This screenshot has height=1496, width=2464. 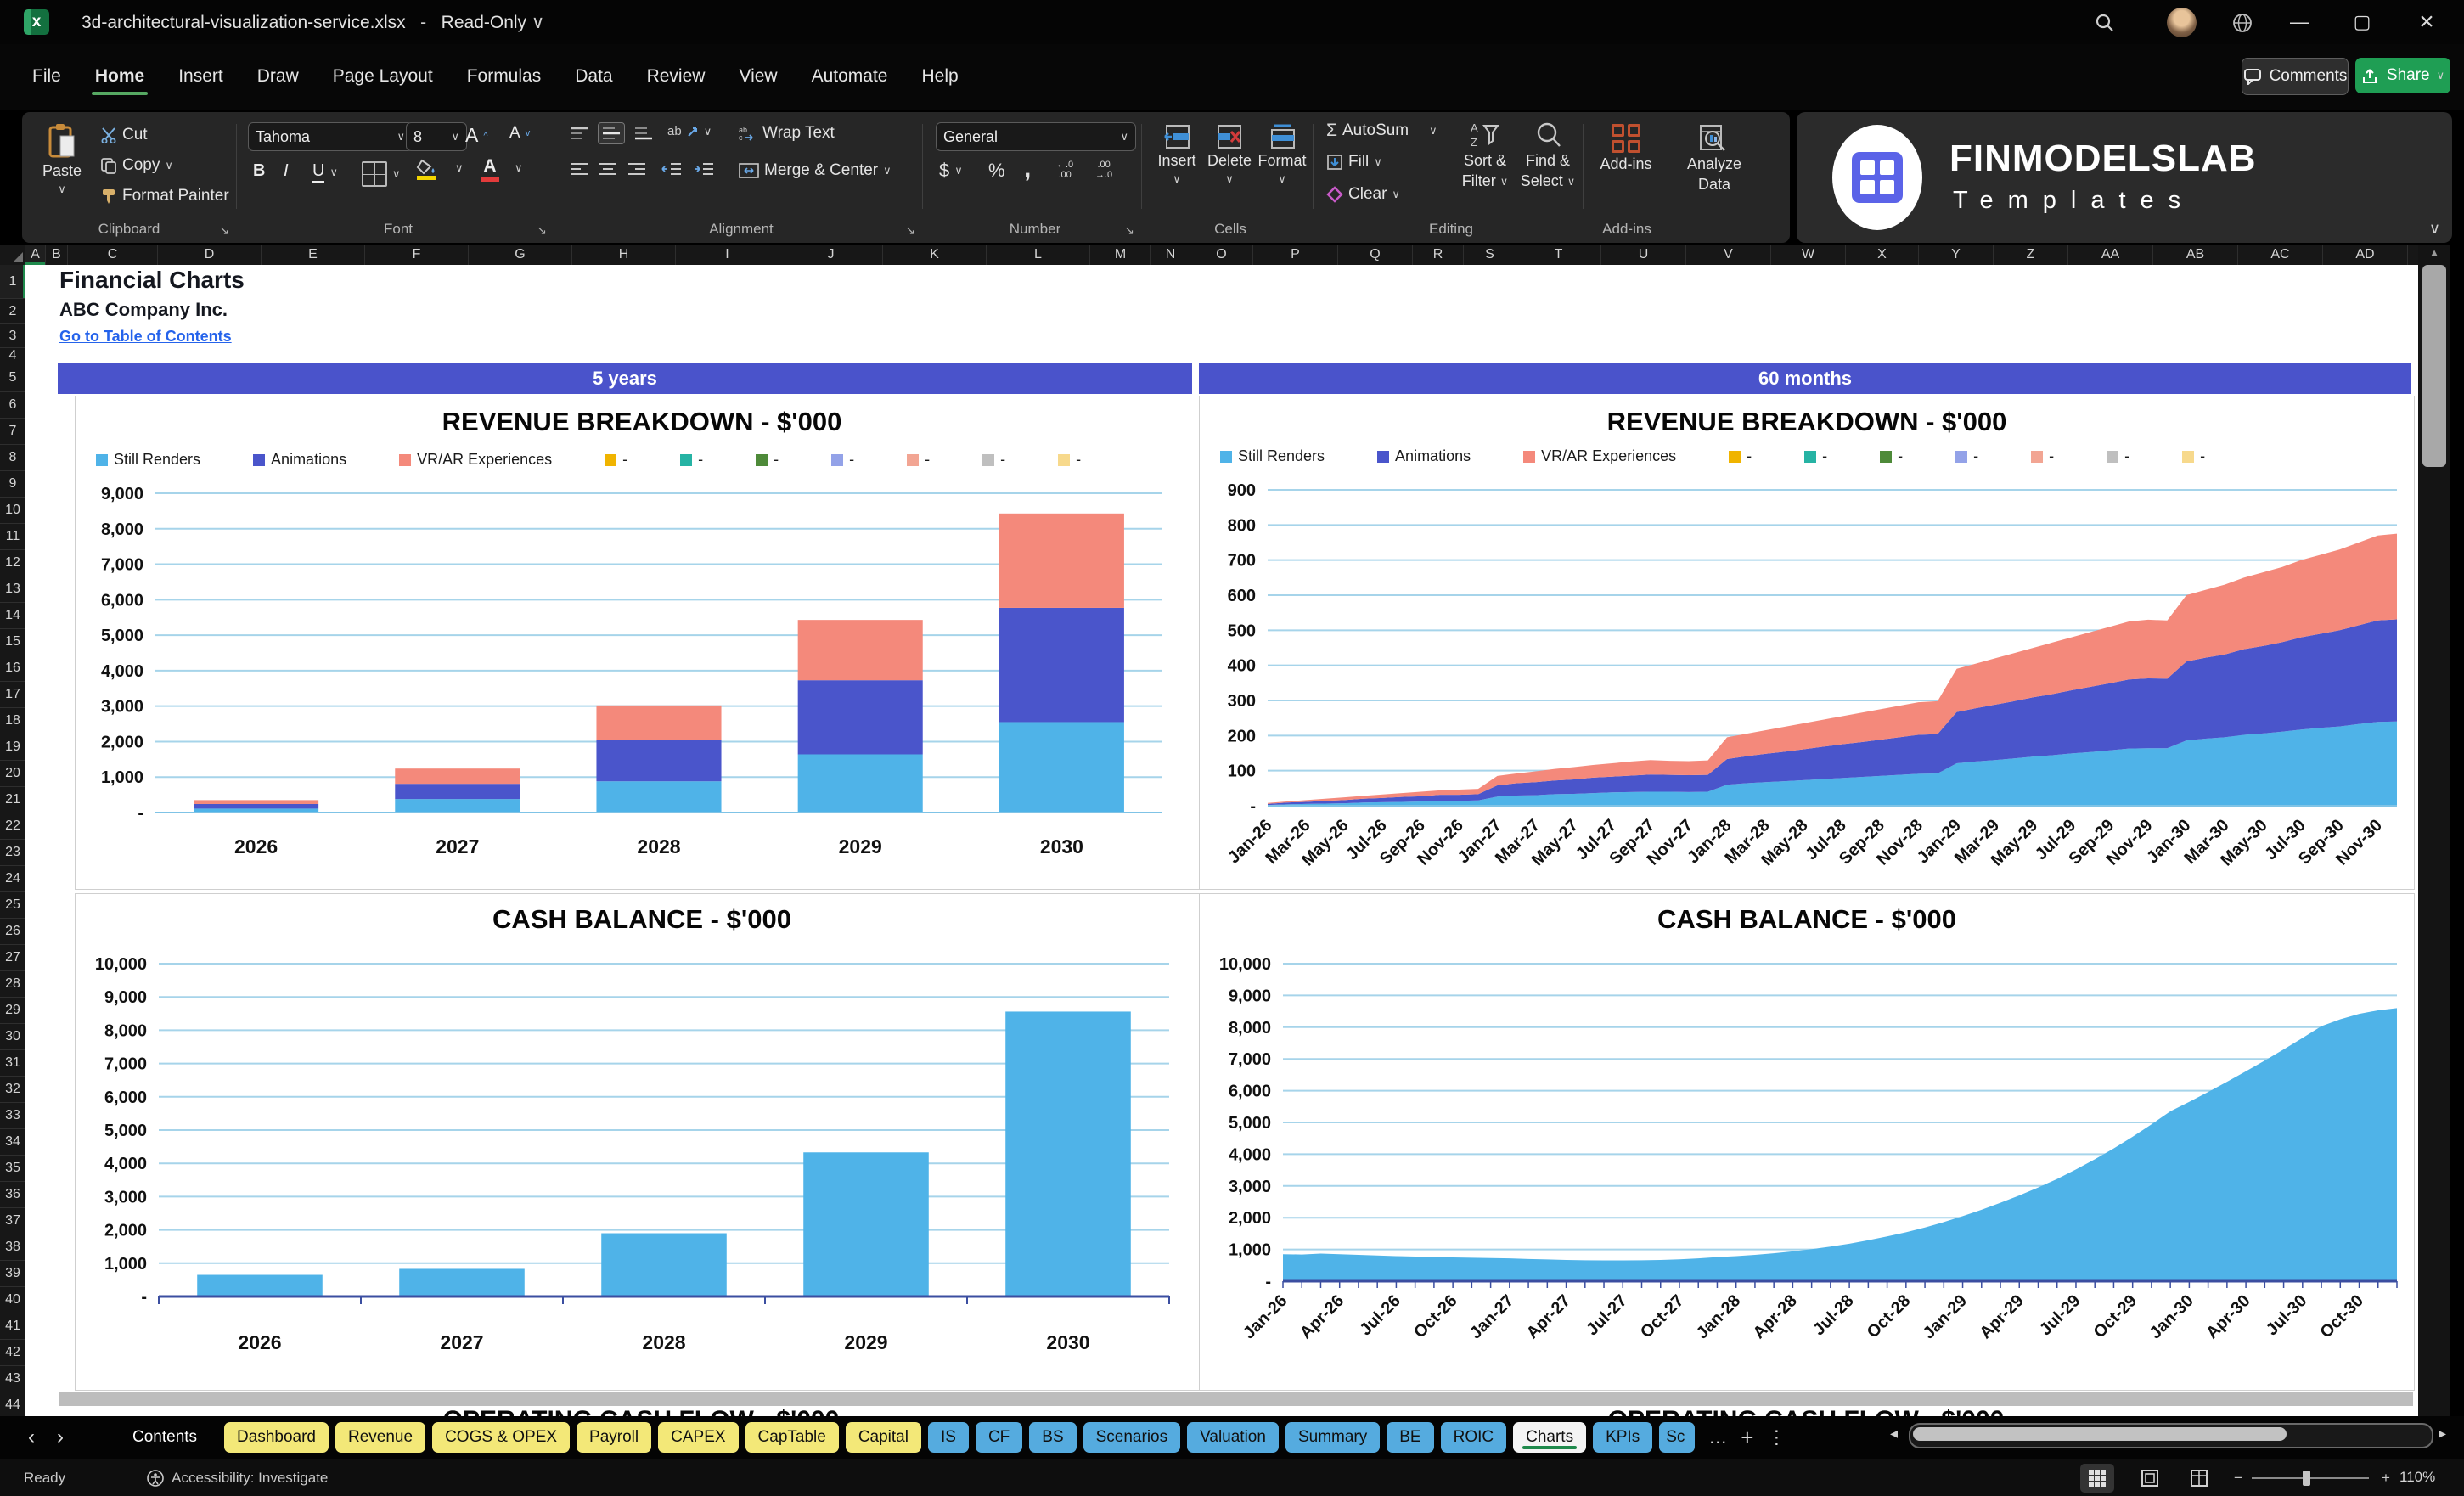 What do you see at coordinates (313, 255) in the screenshot?
I see `column-header-E: E` at bounding box center [313, 255].